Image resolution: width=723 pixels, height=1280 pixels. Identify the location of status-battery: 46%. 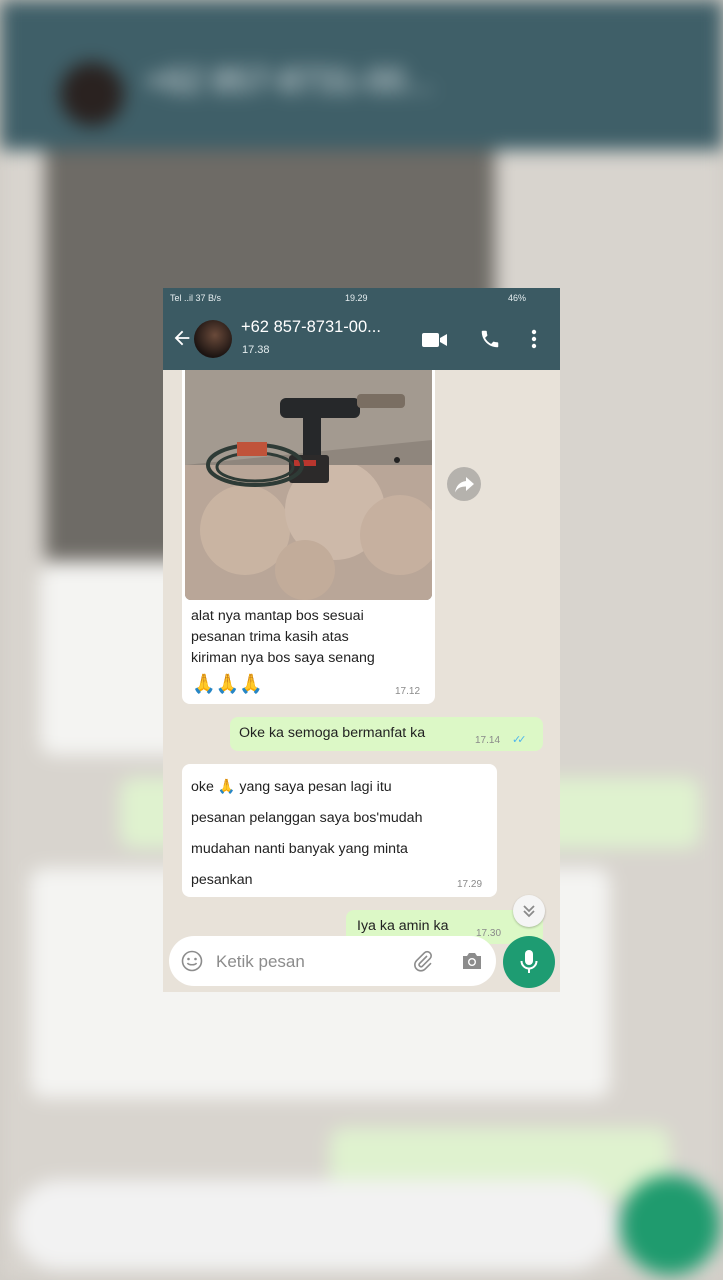
(517, 298).